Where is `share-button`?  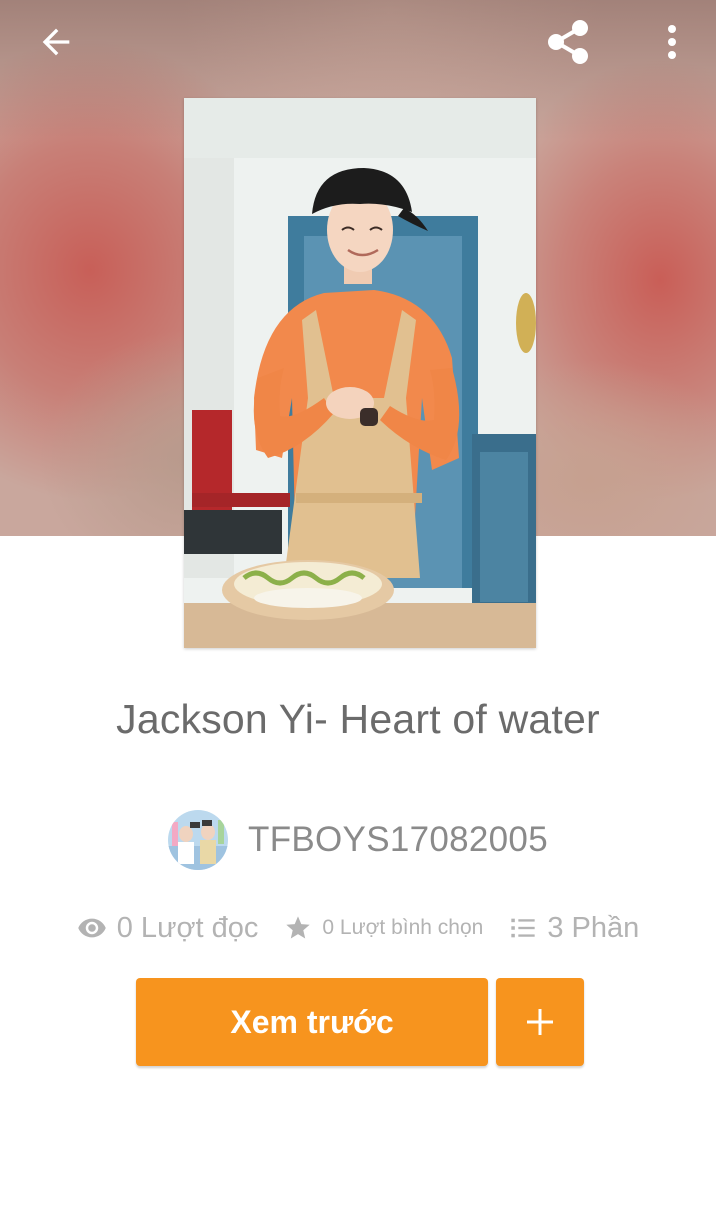
share-button is located at coordinates (568, 42).